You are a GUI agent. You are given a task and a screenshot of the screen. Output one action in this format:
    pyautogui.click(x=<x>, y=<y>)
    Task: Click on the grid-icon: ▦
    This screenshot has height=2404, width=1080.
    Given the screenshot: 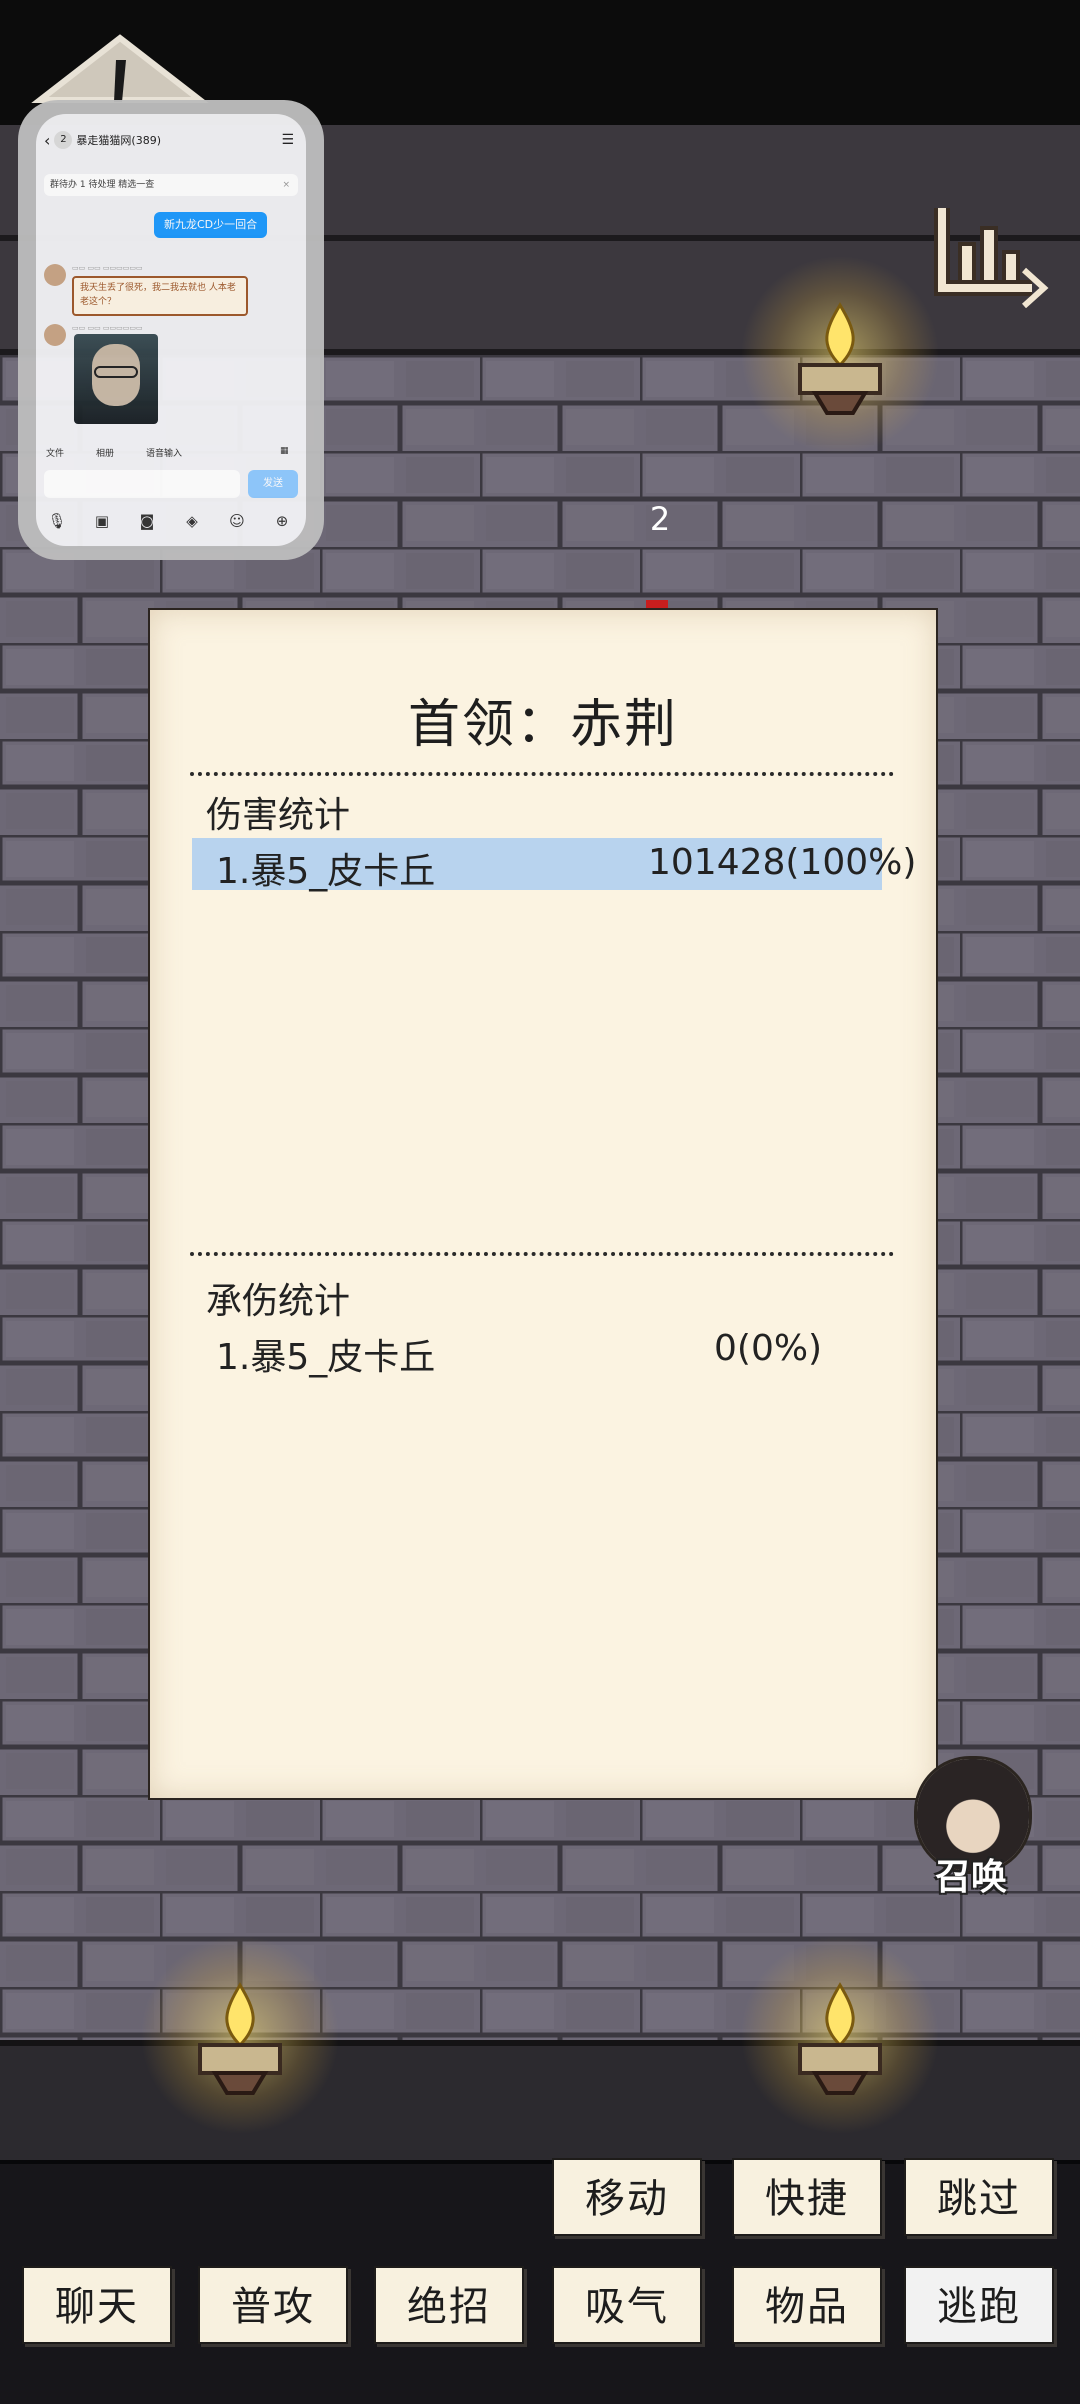 What is the action you would take?
    pyautogui.click(x=284, y=451)
    